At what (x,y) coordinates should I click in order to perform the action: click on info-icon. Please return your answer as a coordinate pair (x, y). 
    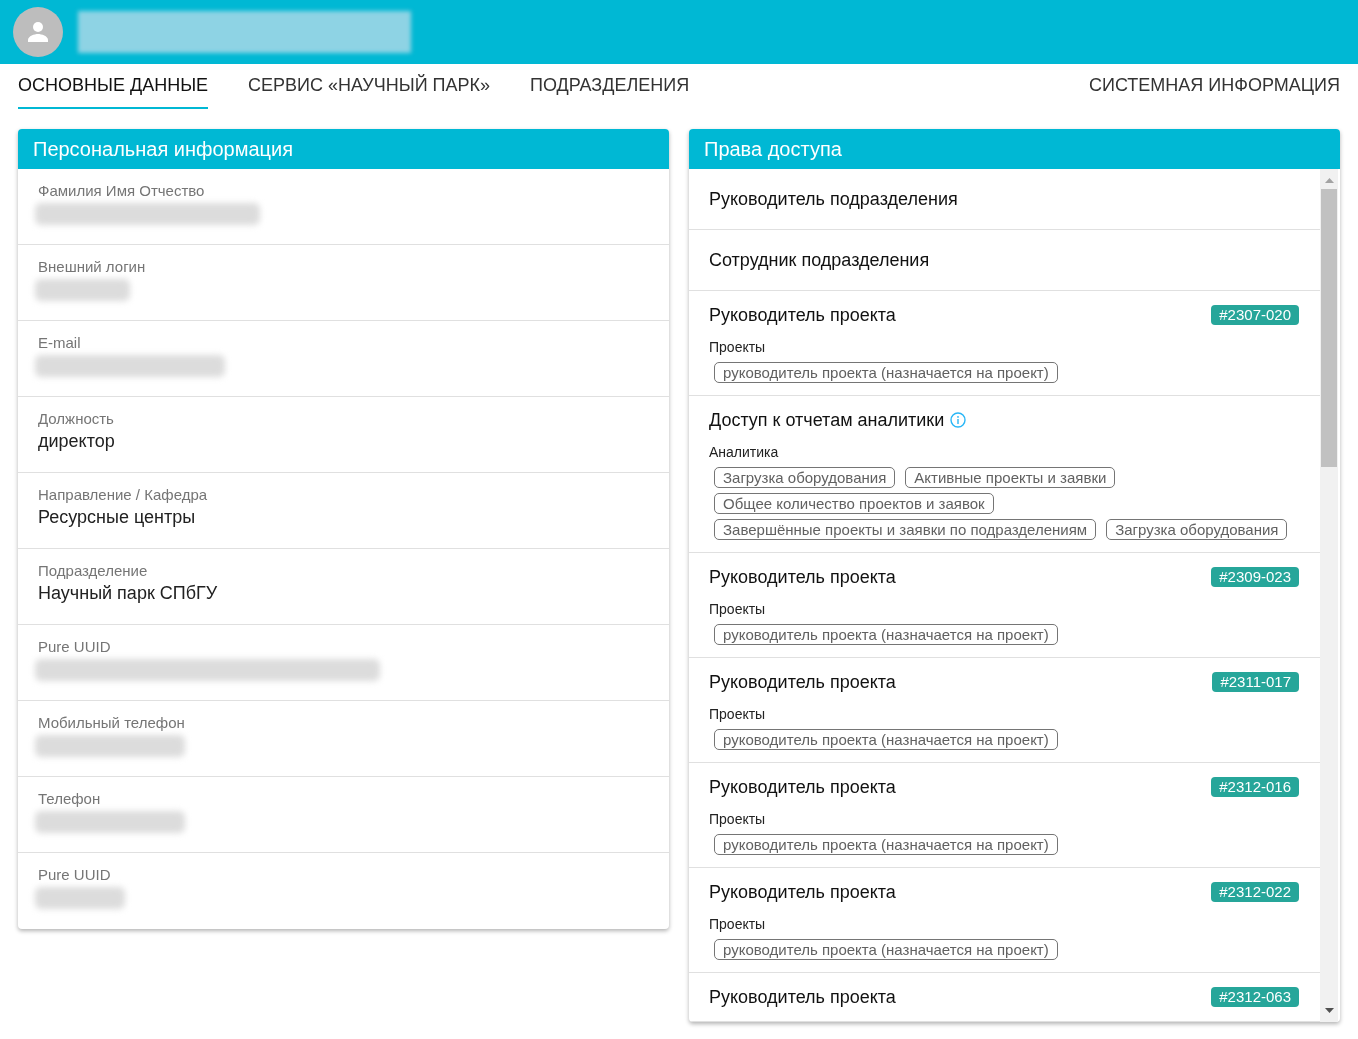
    Looking at the image, I should click on (958, 420).